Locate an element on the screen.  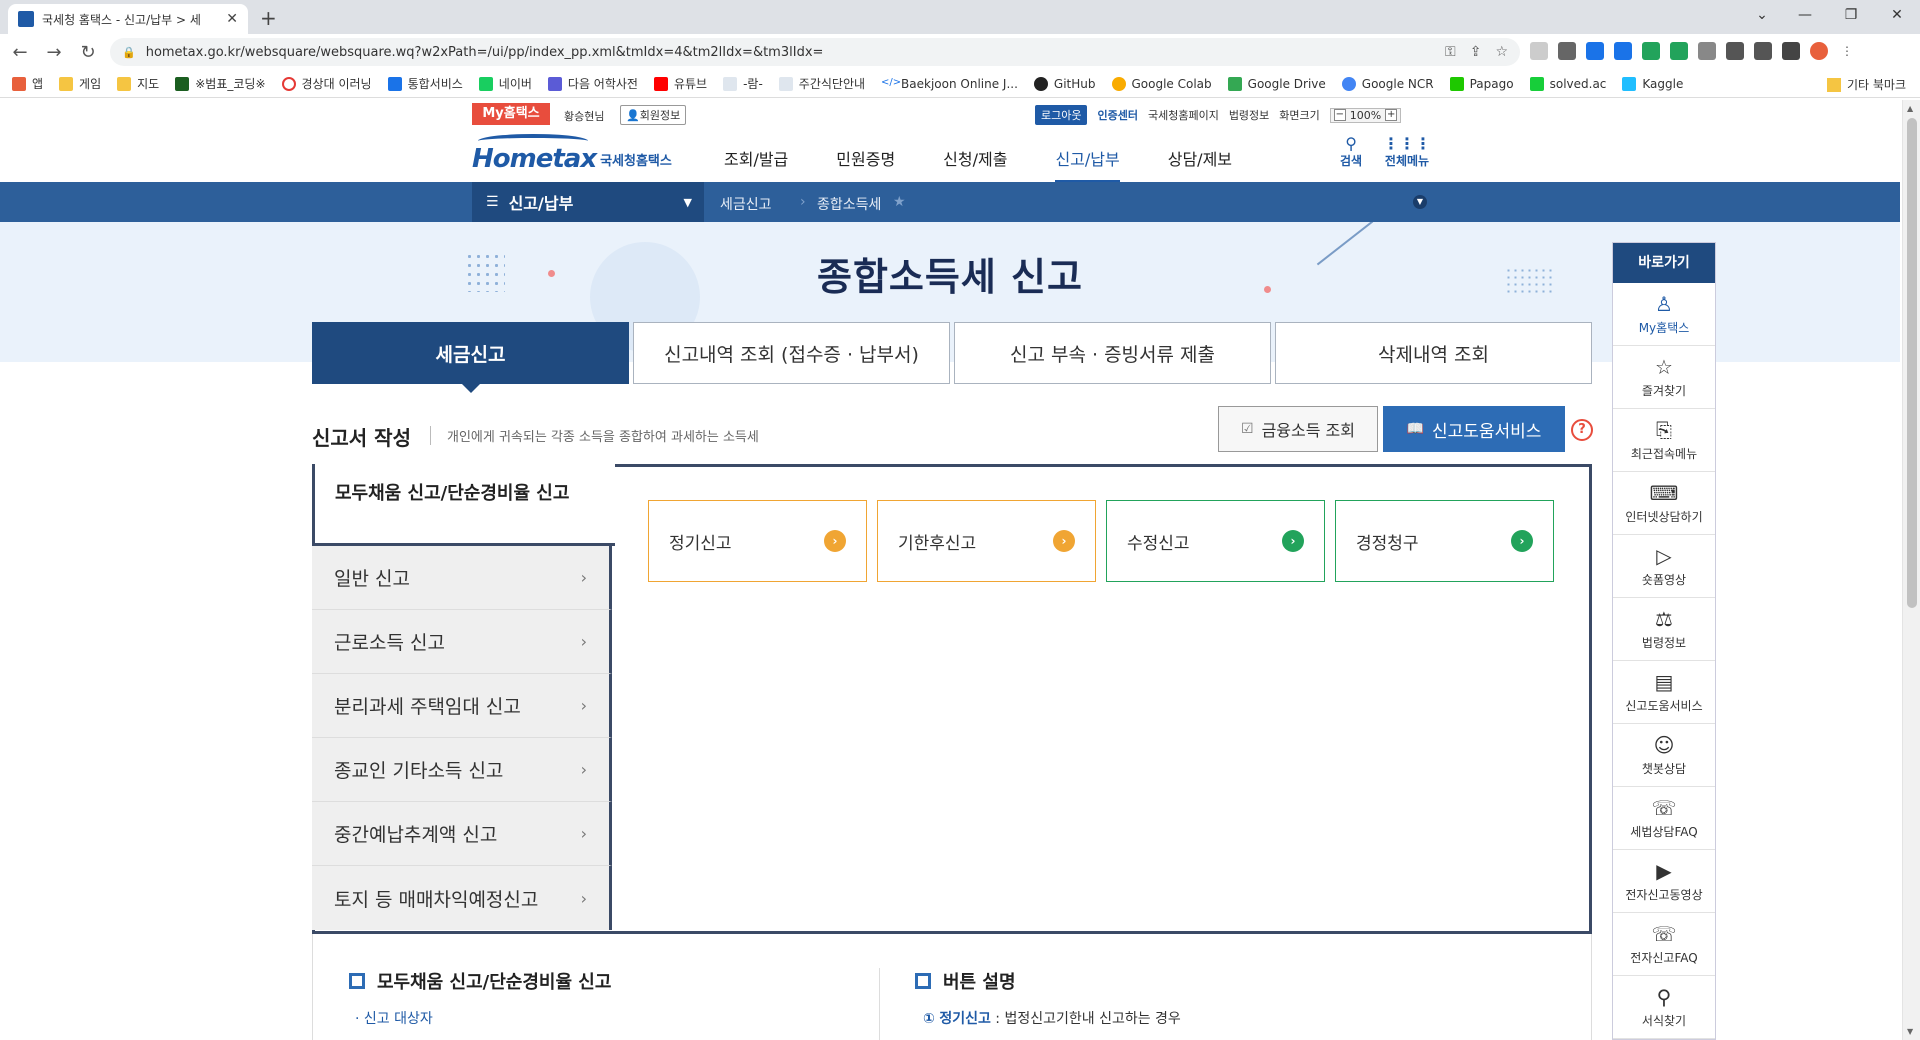
side-panel-icon is located at coordinates (1791, 51).